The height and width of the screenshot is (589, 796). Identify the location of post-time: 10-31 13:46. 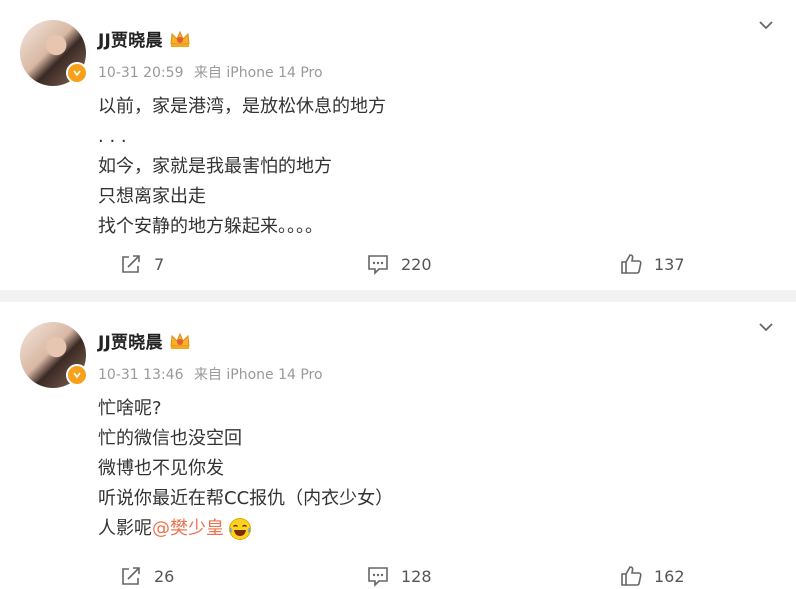
(140, 375).